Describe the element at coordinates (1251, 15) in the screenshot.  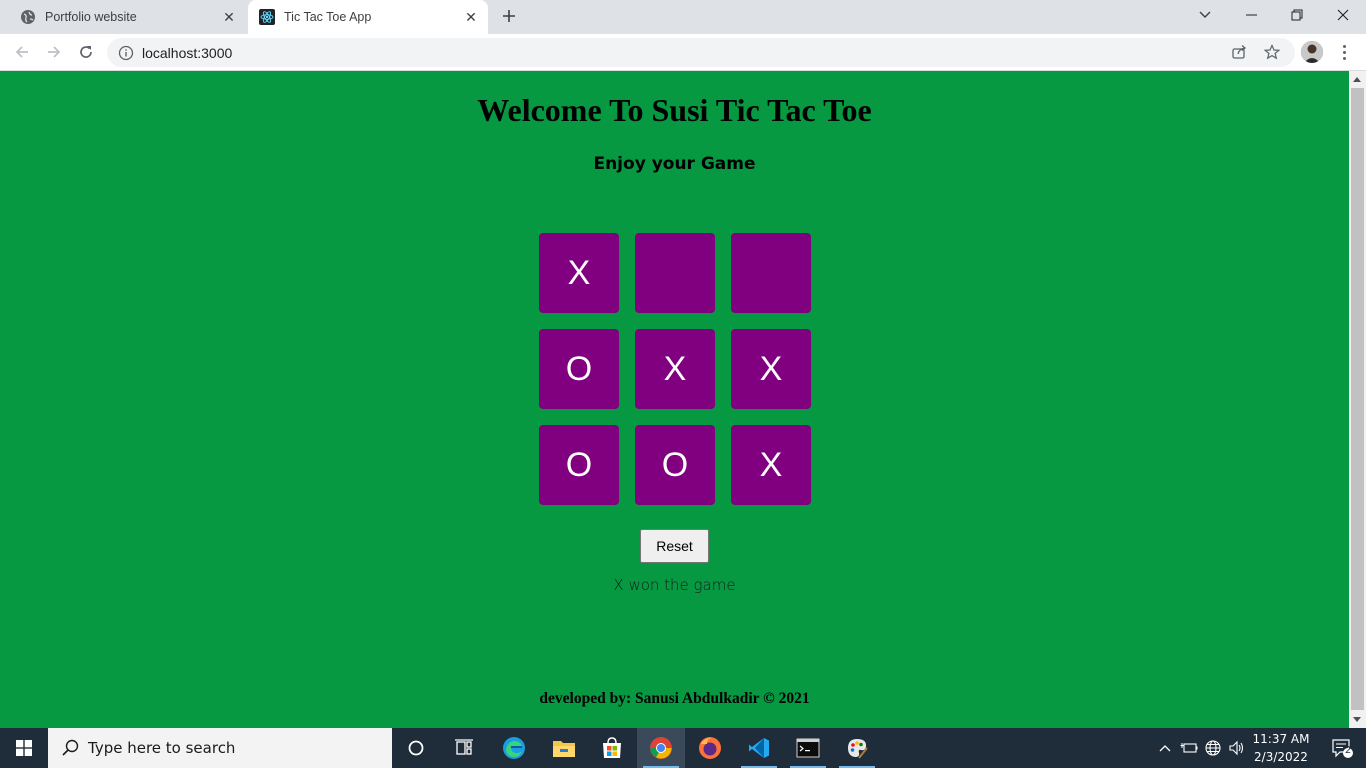
I see `minimize-icon` at that location.